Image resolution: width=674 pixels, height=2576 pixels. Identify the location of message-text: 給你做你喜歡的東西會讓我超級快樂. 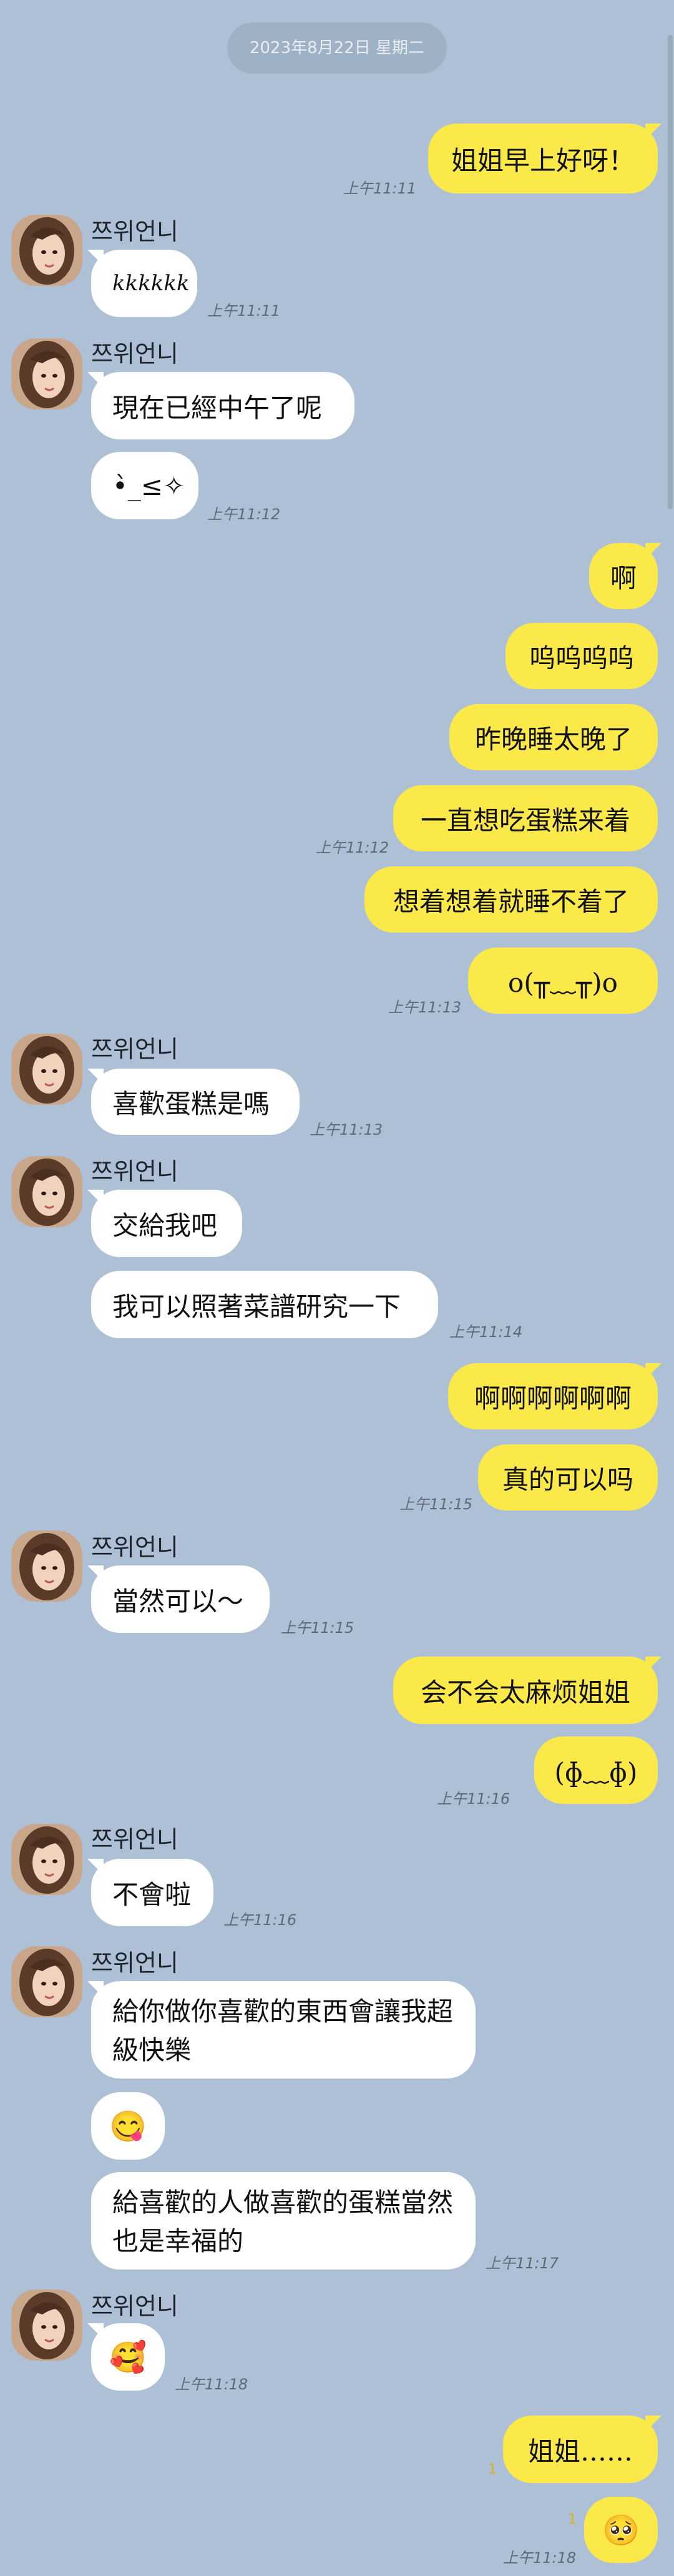
(283, 2030).